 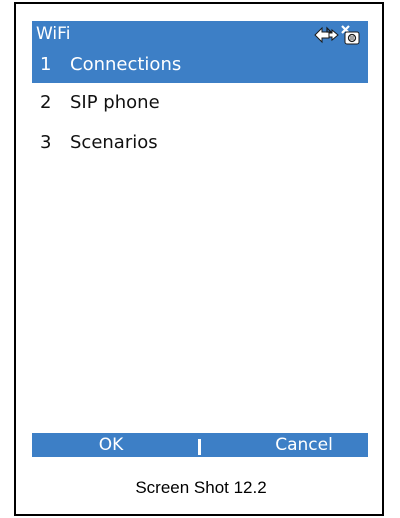 I want to click on connection-arrows-icon, so click(x=326, y=35).